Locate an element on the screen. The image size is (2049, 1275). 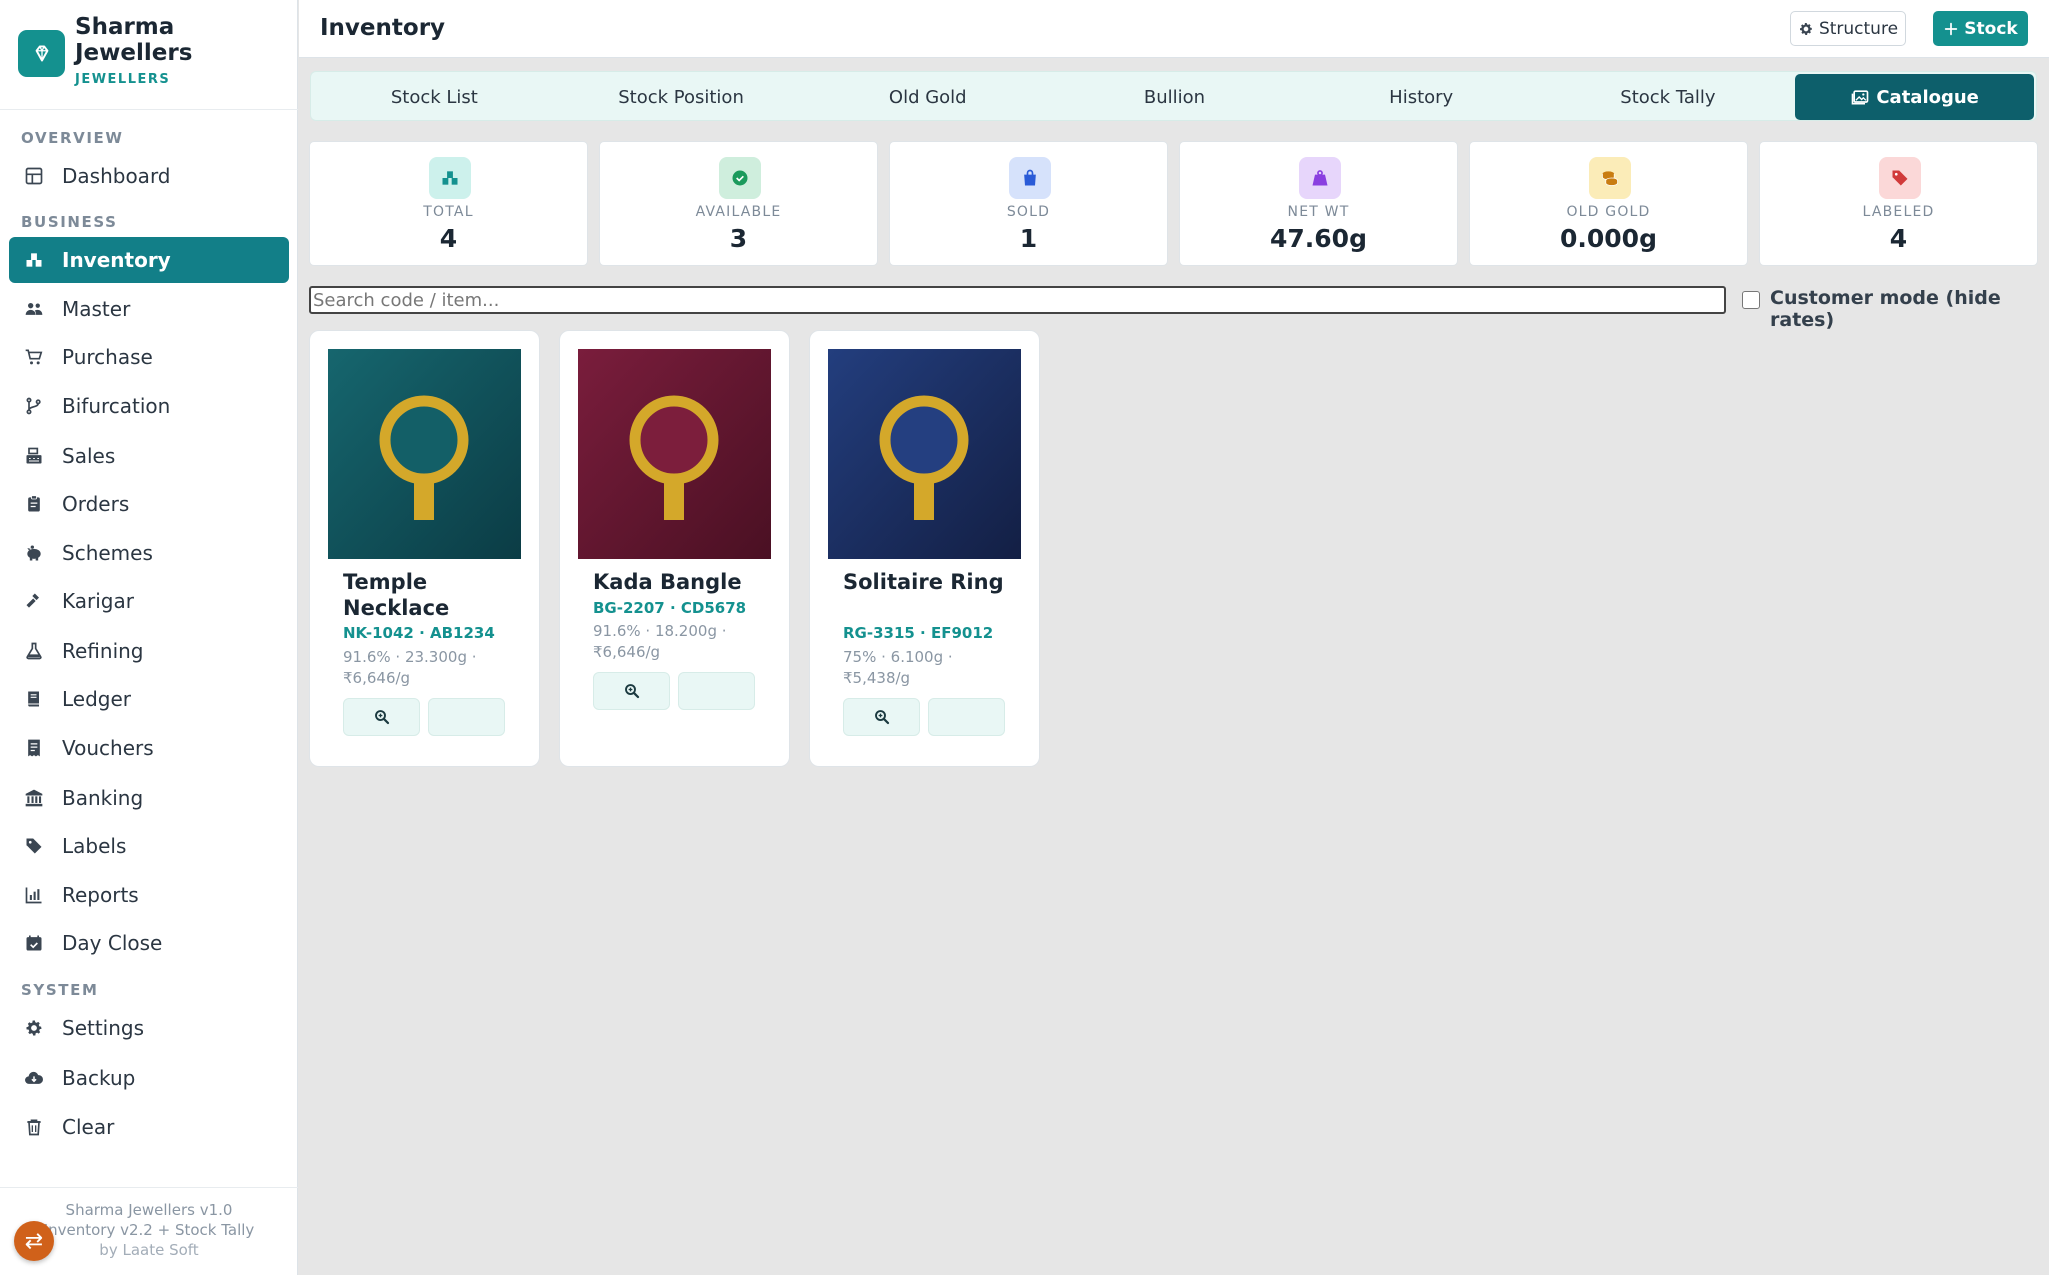
sidebar-item-banking: Banking is located at coordinates (149, 798).